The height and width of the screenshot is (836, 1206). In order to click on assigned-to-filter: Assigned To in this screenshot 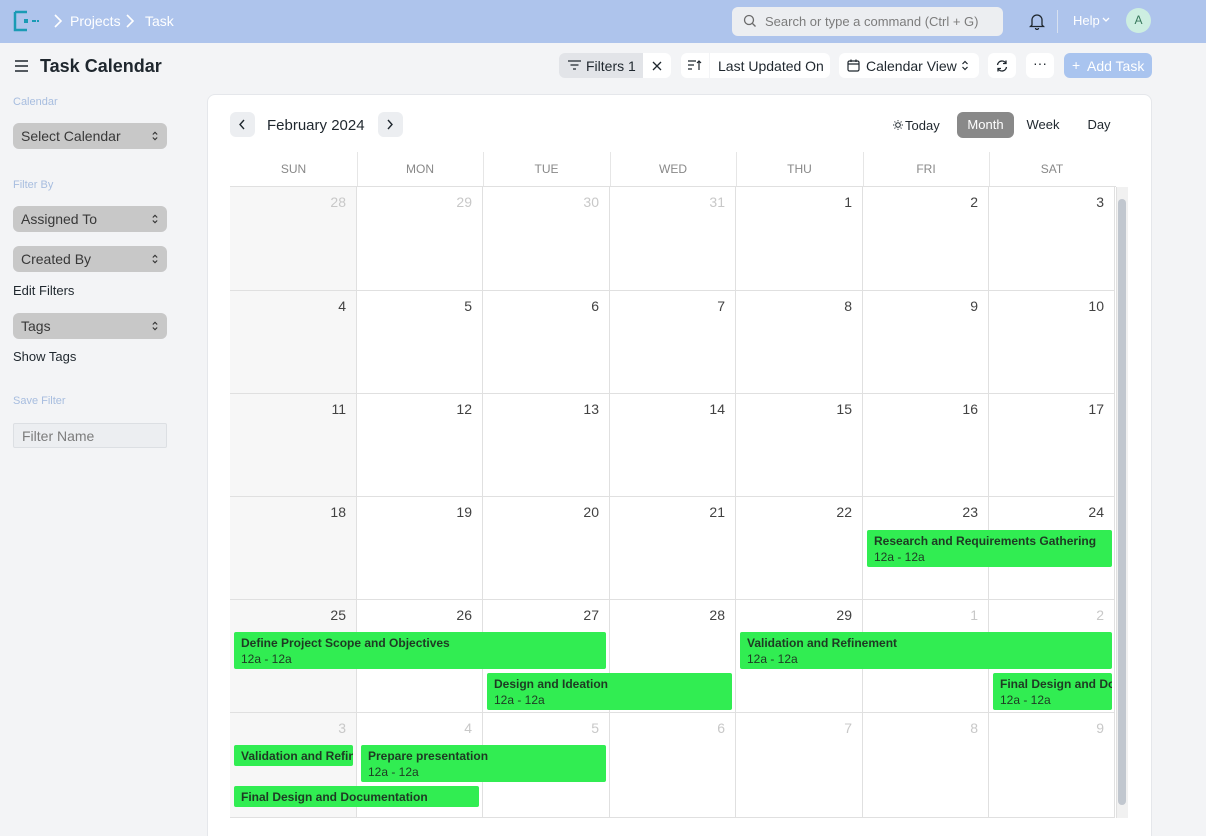, I will do `click(90, 219)`.